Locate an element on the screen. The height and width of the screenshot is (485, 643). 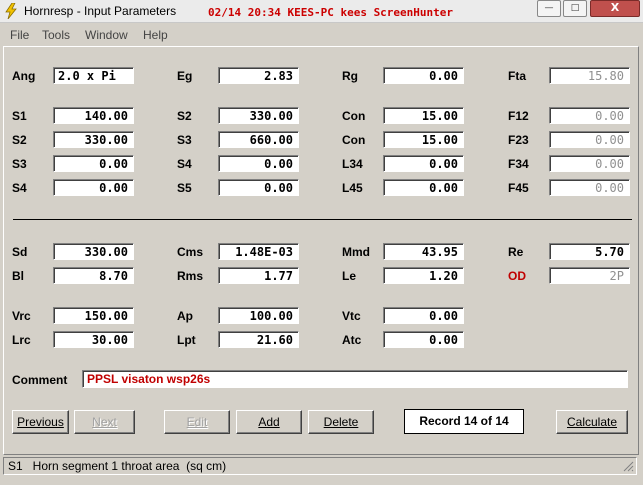
edit-button-label: Edit is located at coordinates (197, 422).